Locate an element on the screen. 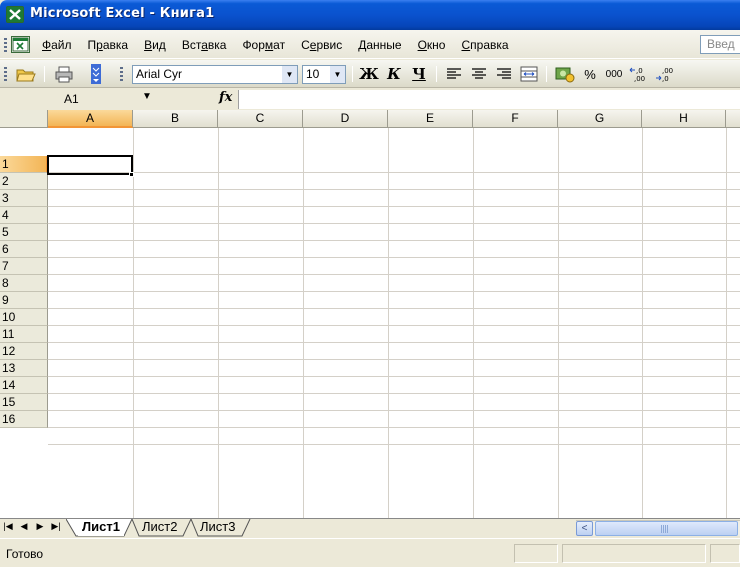 Image resolution: width=740 pixels, height=567 pixels. align-center-icon is located at coordinates (479, 74).